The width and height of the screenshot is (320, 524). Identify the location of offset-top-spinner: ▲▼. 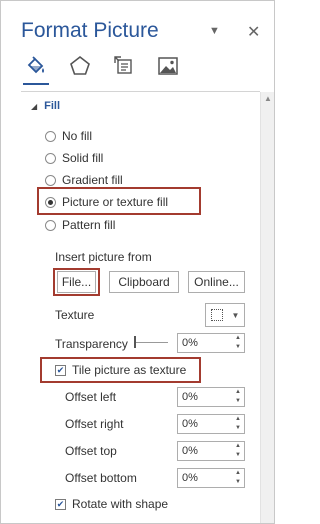
(211, 451).